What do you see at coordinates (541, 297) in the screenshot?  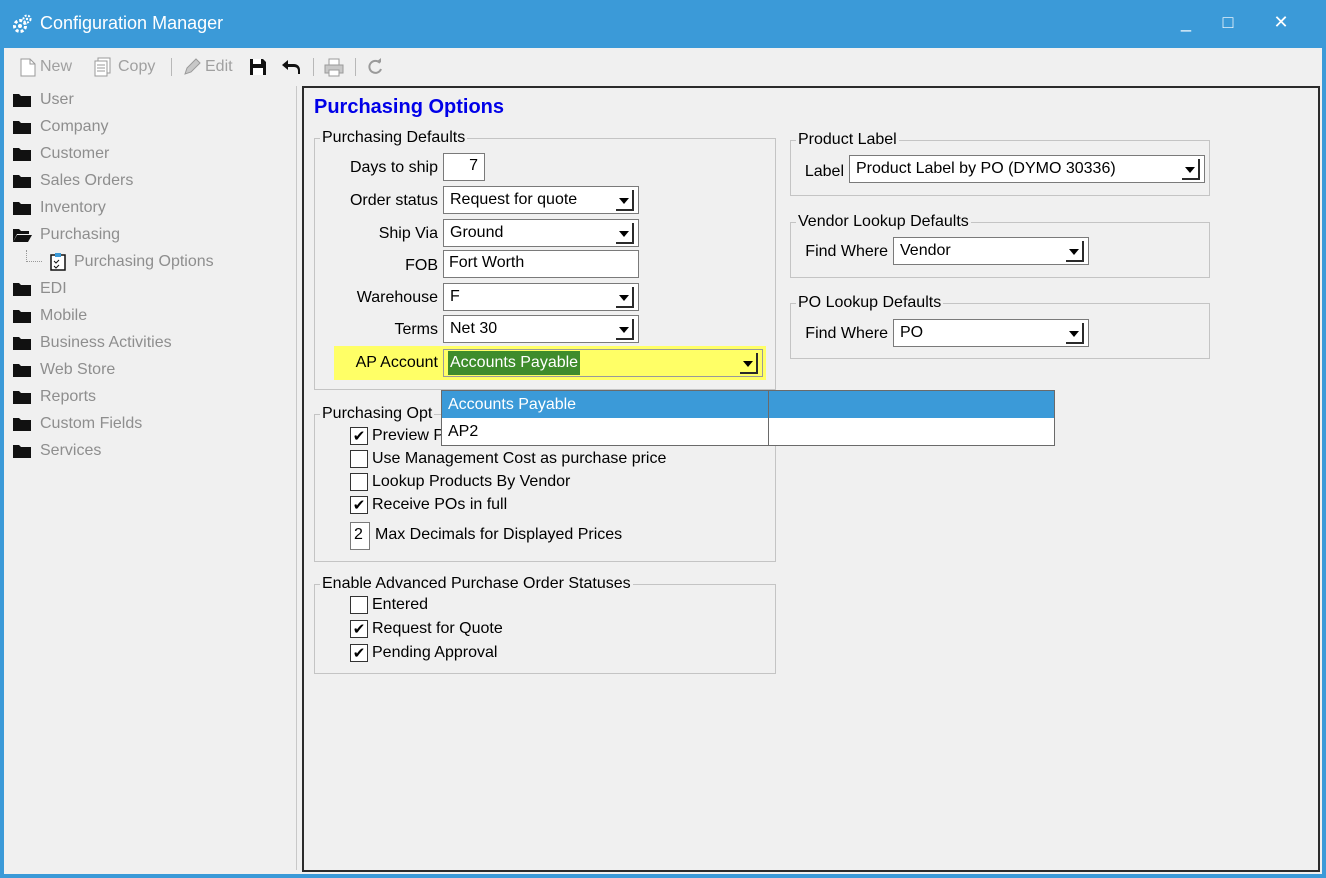 I see `warehouse-select: F` at bounding box center [541, 297].